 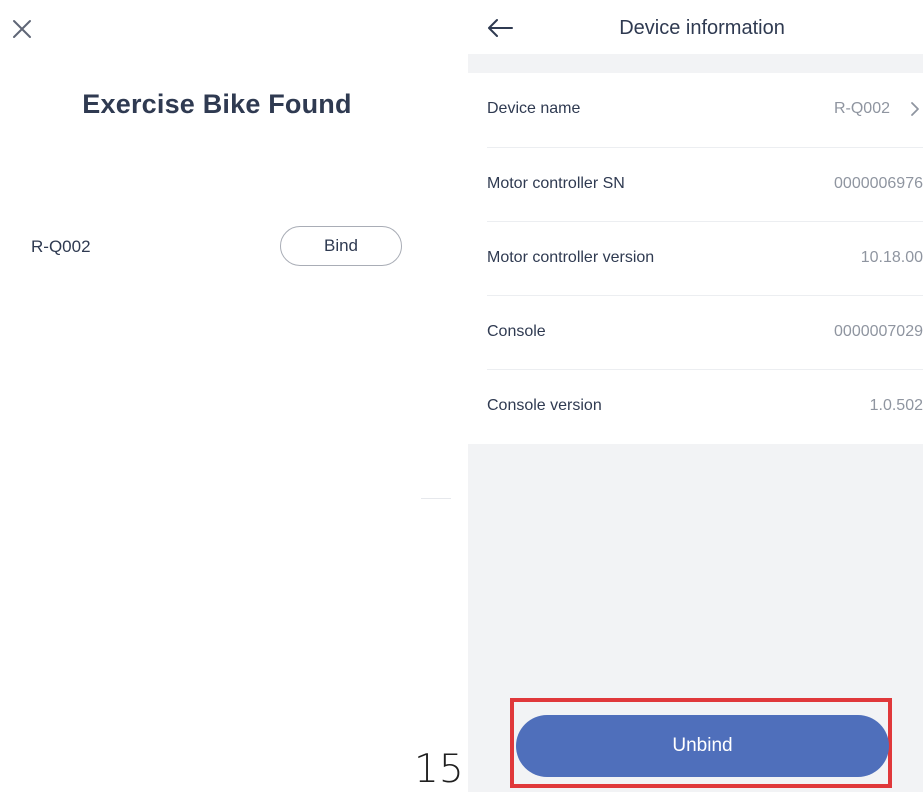 I want to click on info-label: Console, so click(x=516, y=331).